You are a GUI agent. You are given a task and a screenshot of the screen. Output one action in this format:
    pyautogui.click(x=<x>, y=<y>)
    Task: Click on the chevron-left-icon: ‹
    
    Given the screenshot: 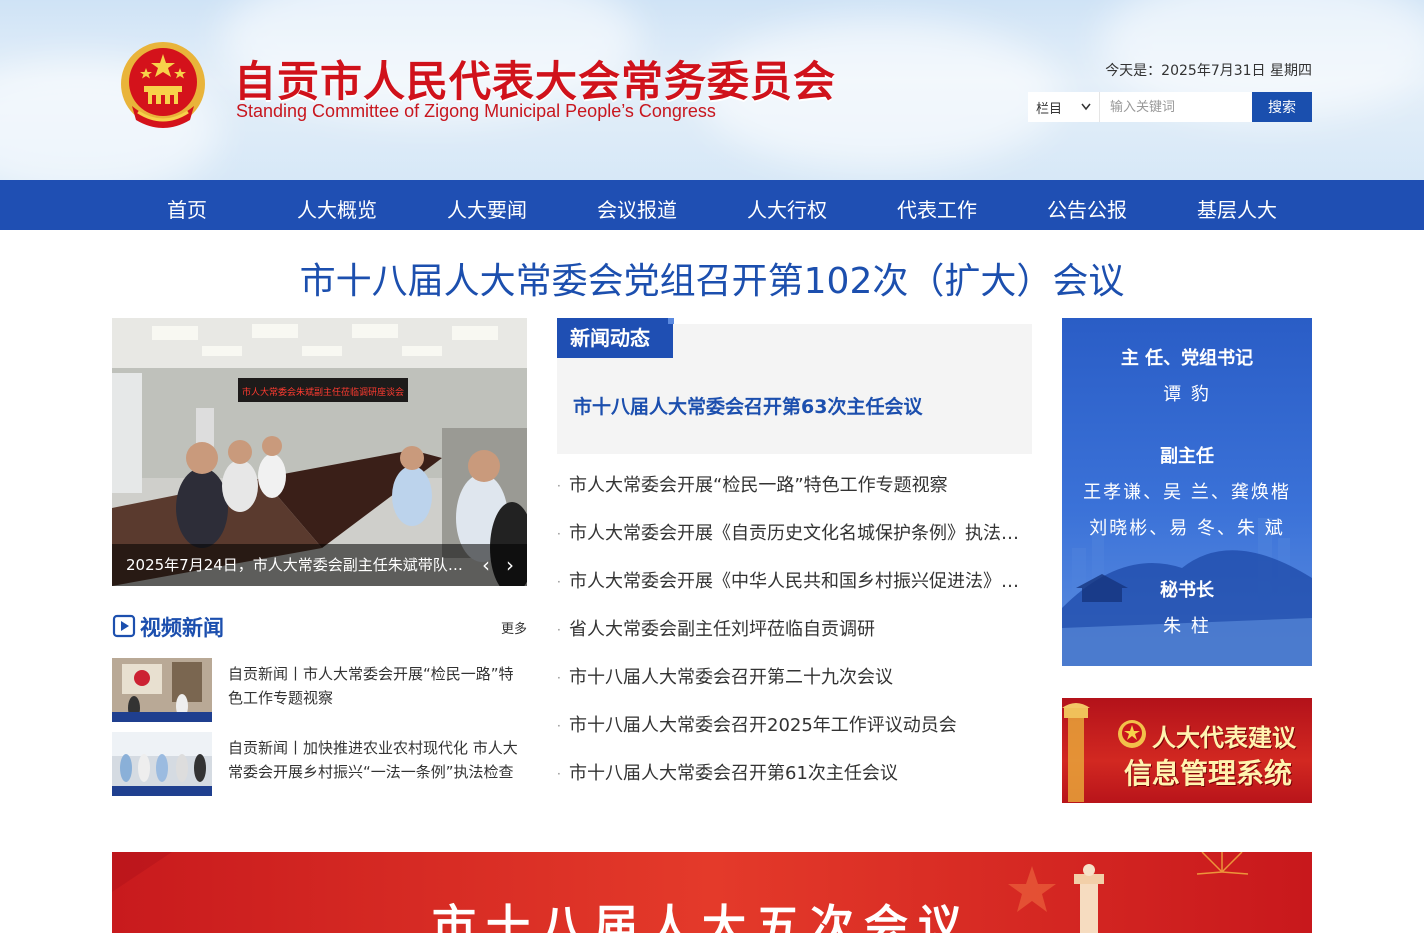 What is the action you would take?
    pyautogui.click(x=486, y=565)
    